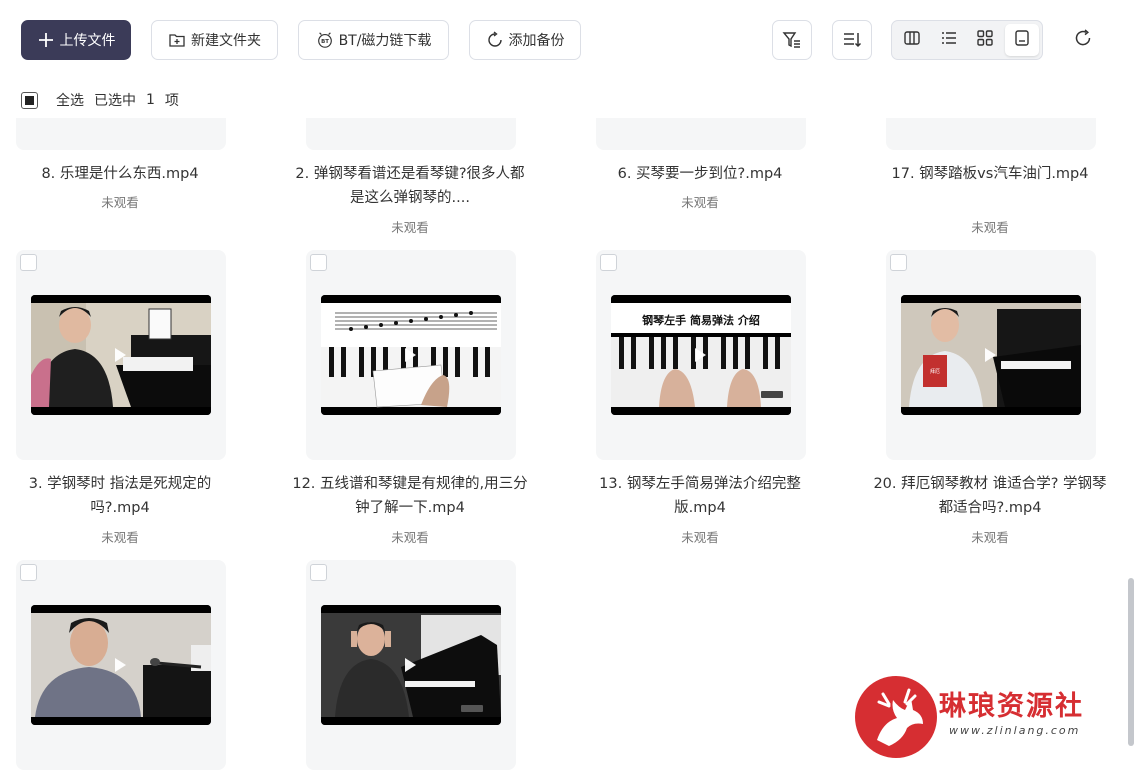  I want to click on filter-icon, so click(792, 40).